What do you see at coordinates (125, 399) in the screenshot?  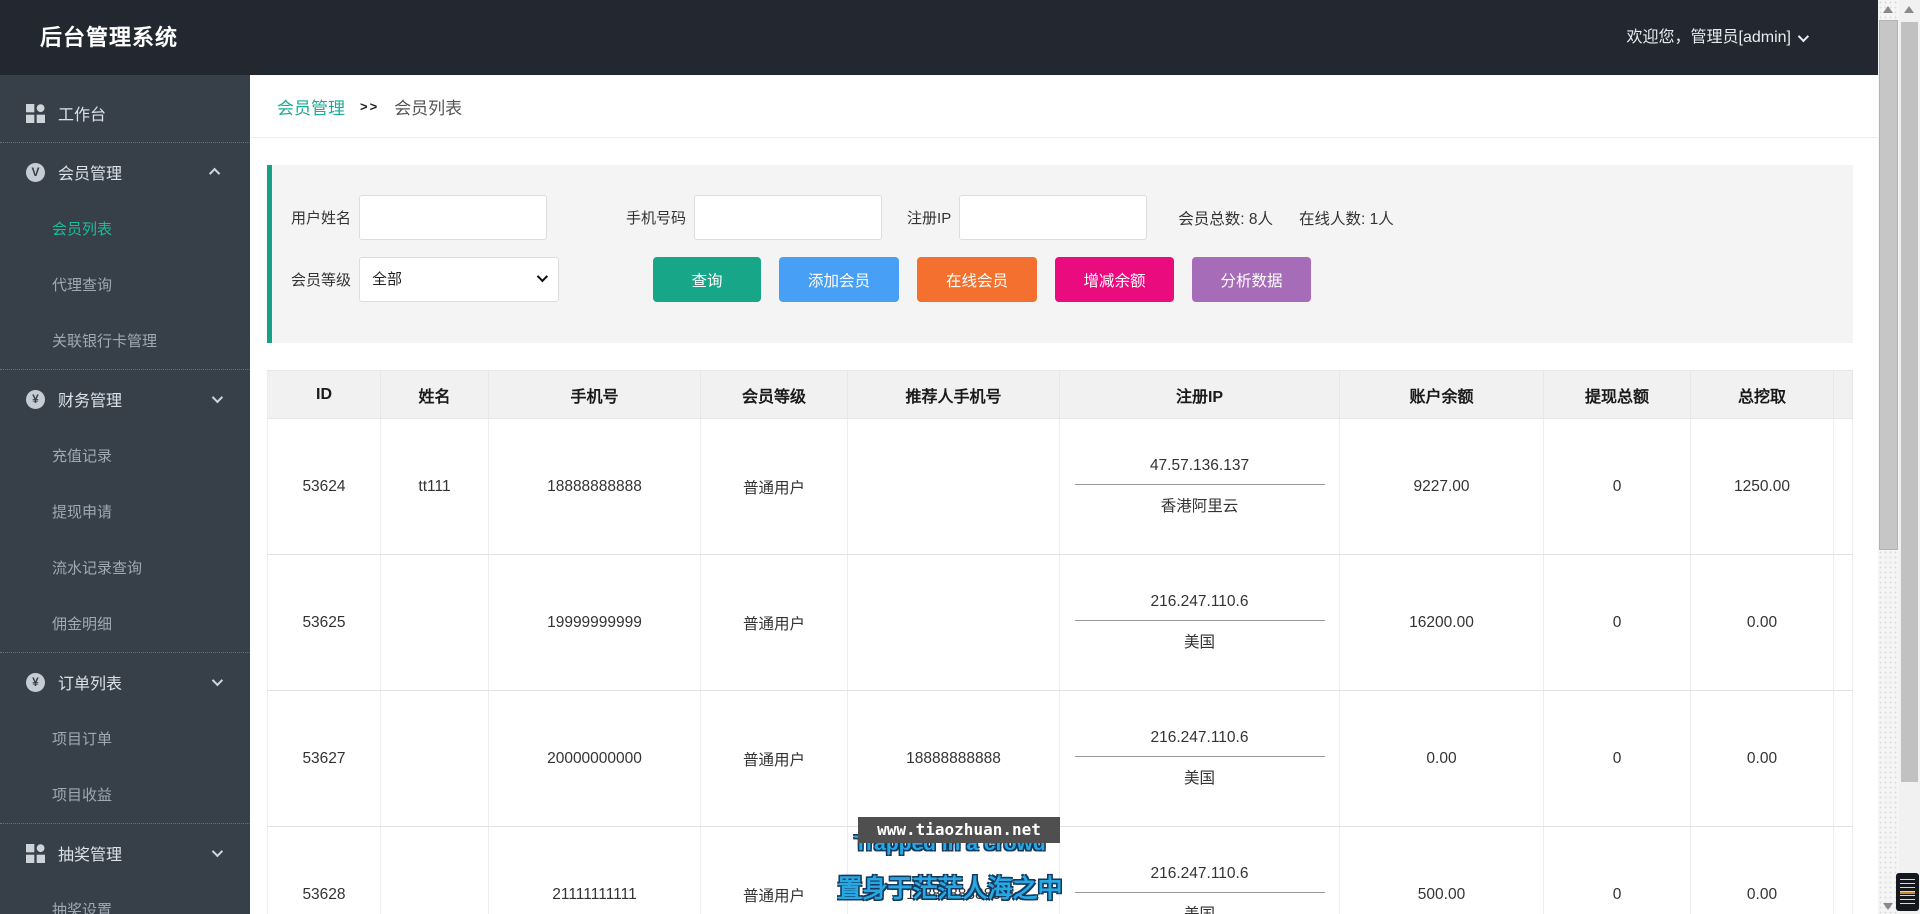 I see `sidebar-item-finance-management: ¥ 财务管理` at bounding box center [125, 399].